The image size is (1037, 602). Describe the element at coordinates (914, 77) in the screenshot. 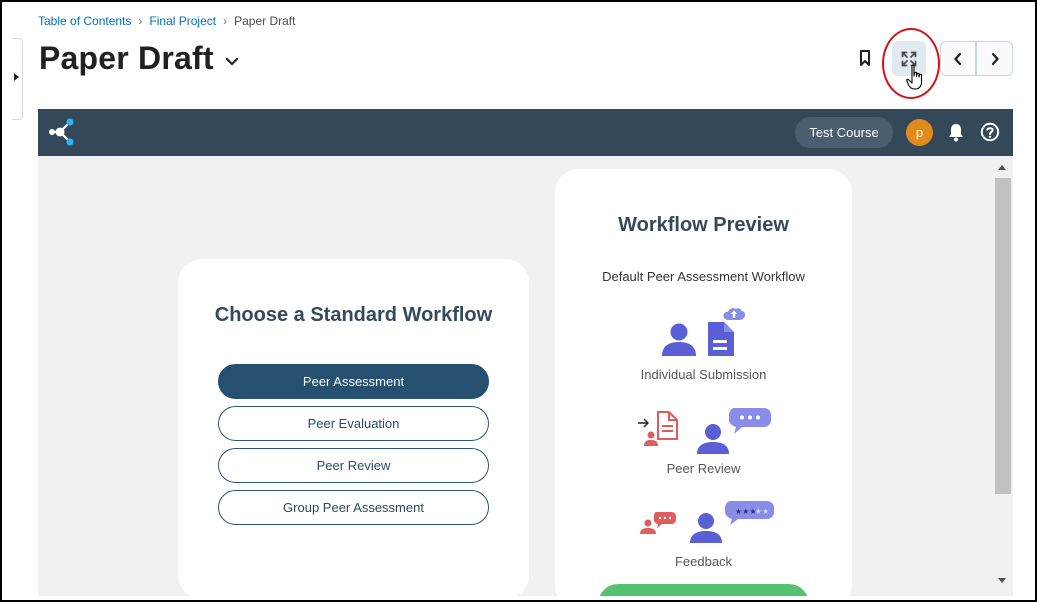

I see `hand-cursor-icon` at that location.